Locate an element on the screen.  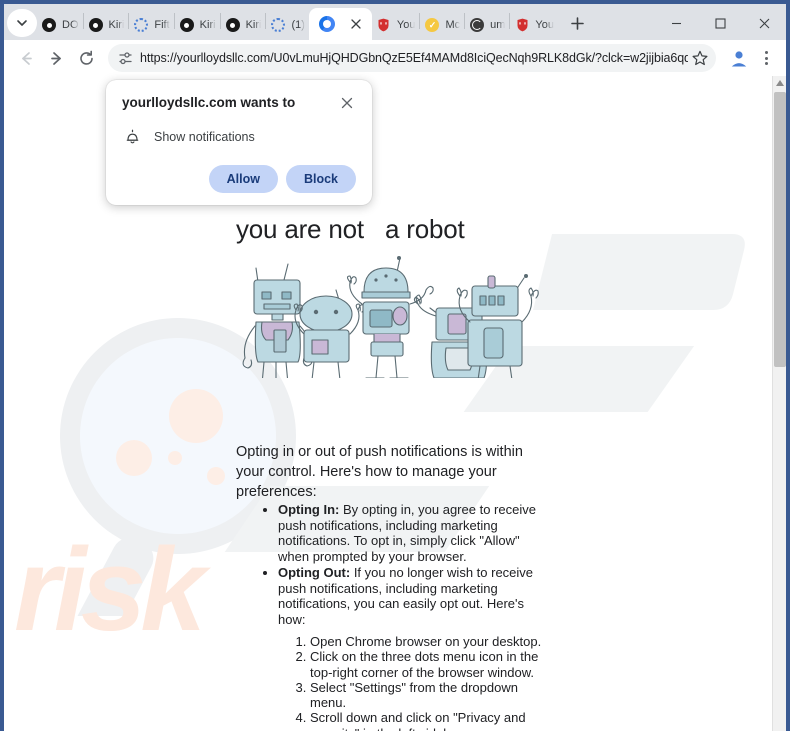
yellow-check-icon: ✓ is located at coordinates (432, 25).